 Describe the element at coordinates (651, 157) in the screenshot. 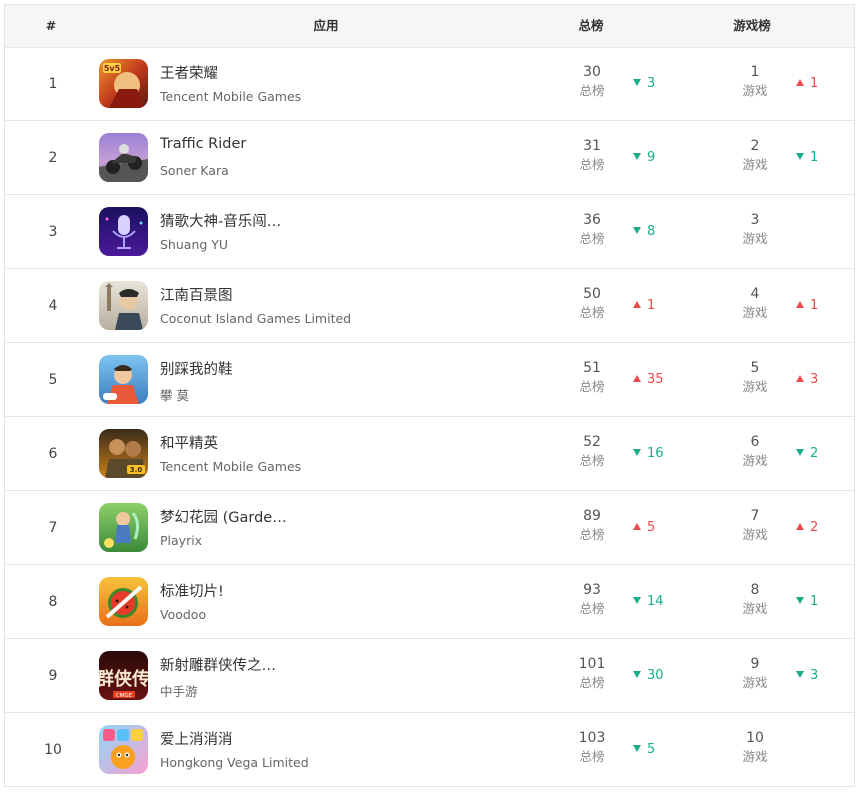

I see `total-change-value: 9` at that location.